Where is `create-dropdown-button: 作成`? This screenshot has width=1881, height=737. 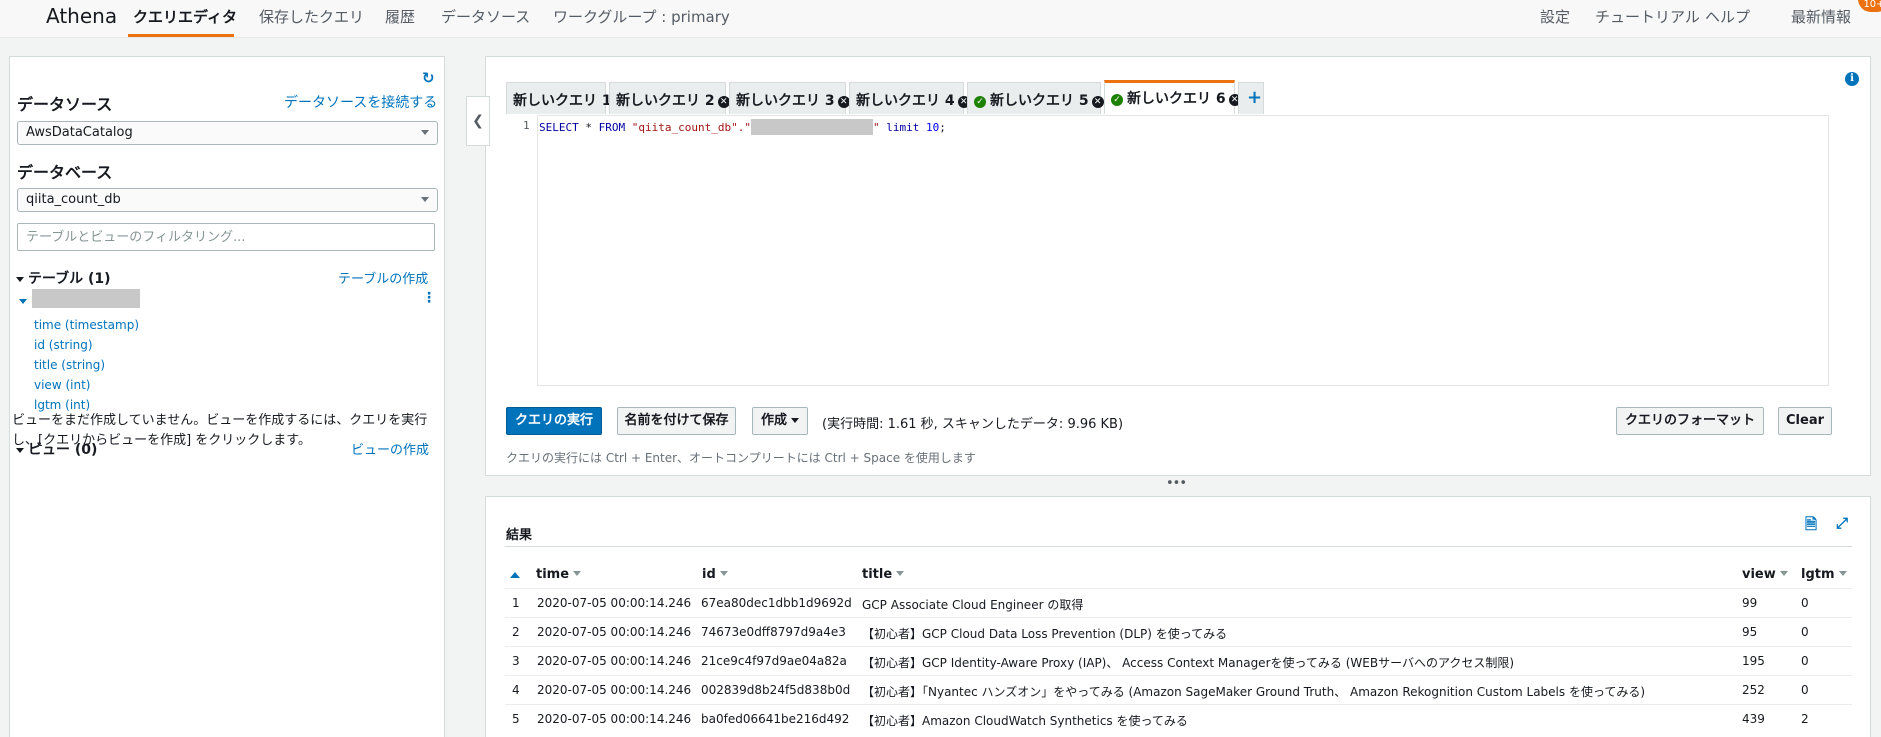 create-dropdown-button: 作成 is located at coordinates (780, 421).